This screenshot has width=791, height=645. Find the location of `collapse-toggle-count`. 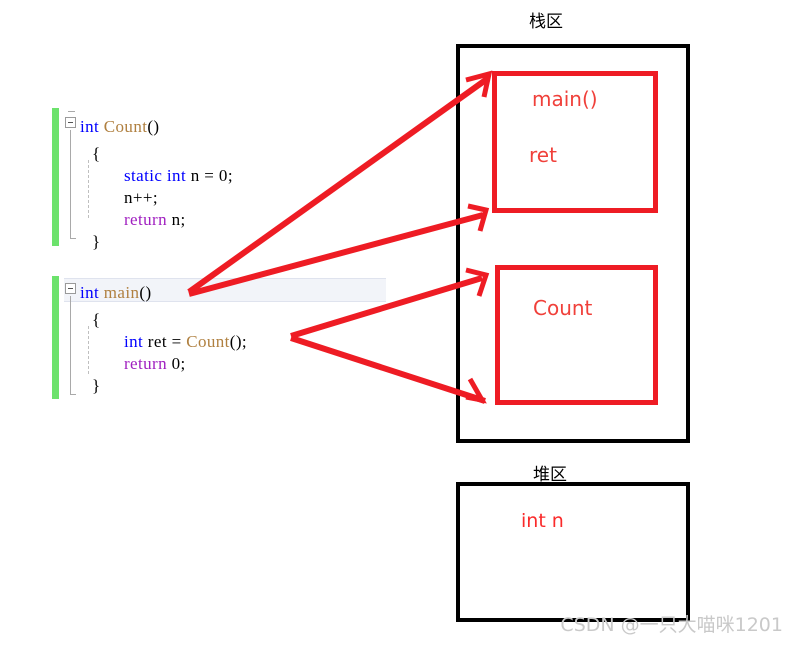

collapse-toggle-count is located at coordinates (70, 122).